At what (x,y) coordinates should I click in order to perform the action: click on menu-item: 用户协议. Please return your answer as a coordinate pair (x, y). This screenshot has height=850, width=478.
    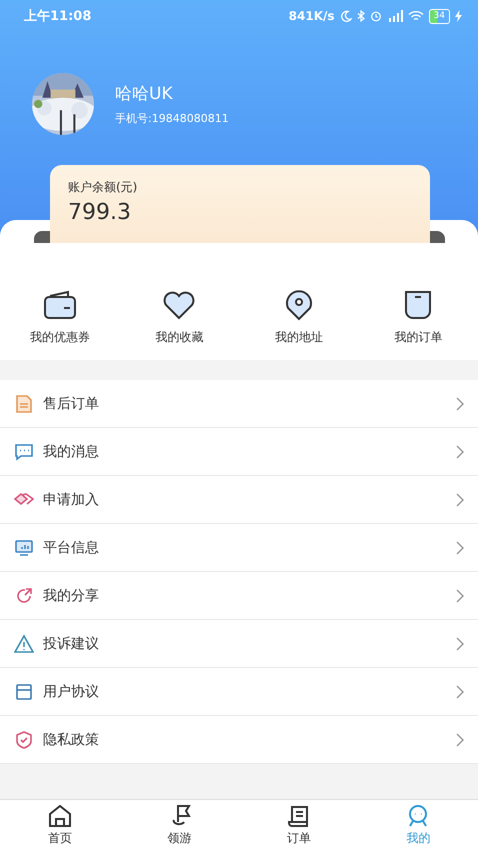
    Looking at the image, I should click on (239, 692).